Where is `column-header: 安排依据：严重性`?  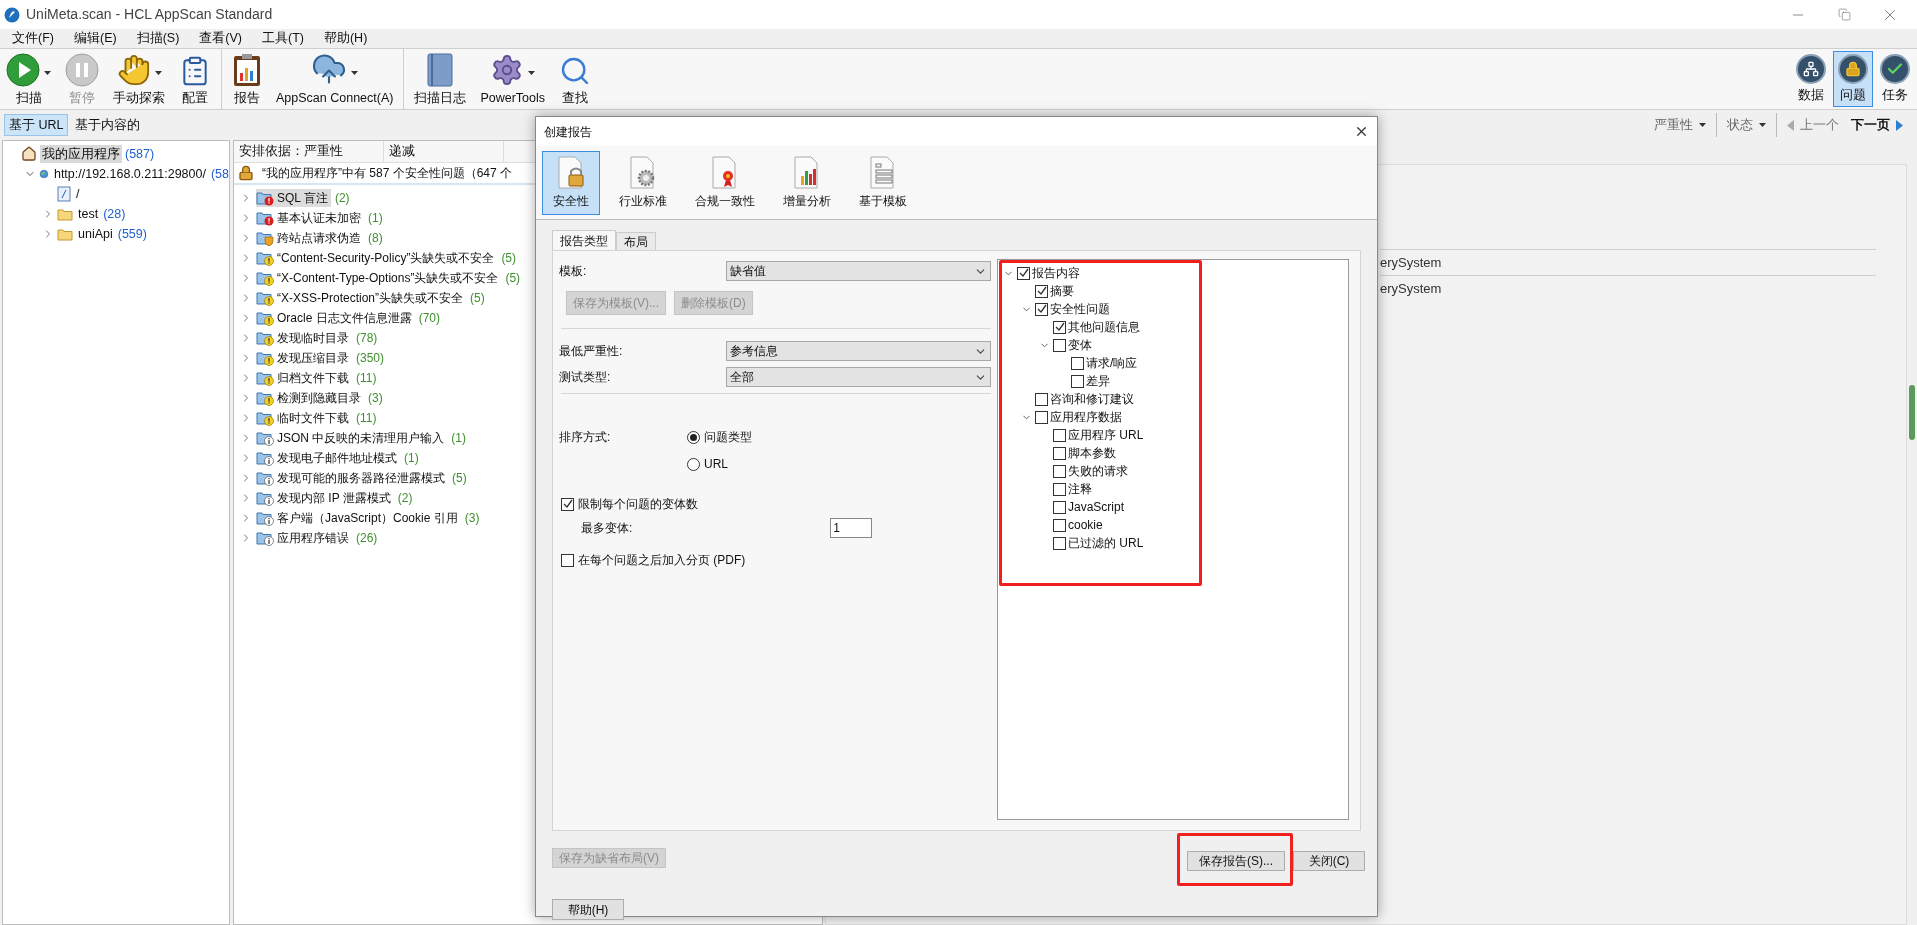
column-header: 安排依据：严重性 is located at coordinates (309, 151).